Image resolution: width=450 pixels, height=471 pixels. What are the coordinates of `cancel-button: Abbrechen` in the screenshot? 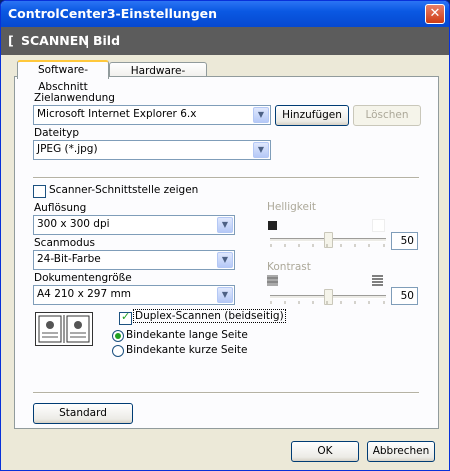 It's located at (401, 451).